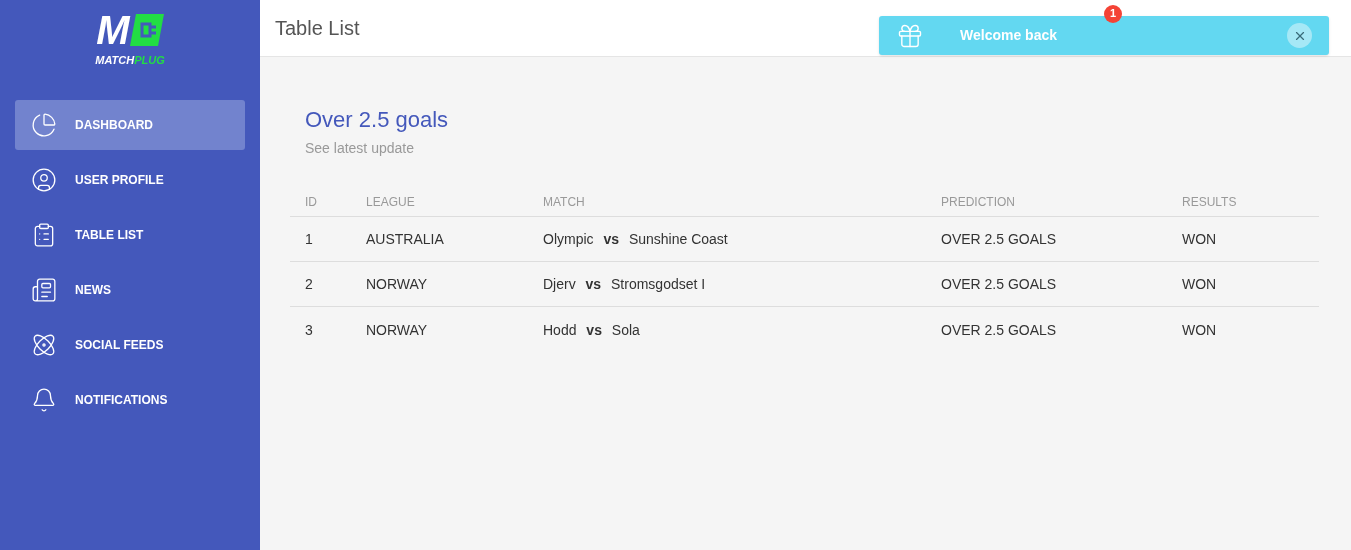 The height and width of the screenshot is (550, 1351). What do you see at coordinates (978, 201) in the screenshot?
I see `column-header: PREDICTION` at bounding box center [978, 201].